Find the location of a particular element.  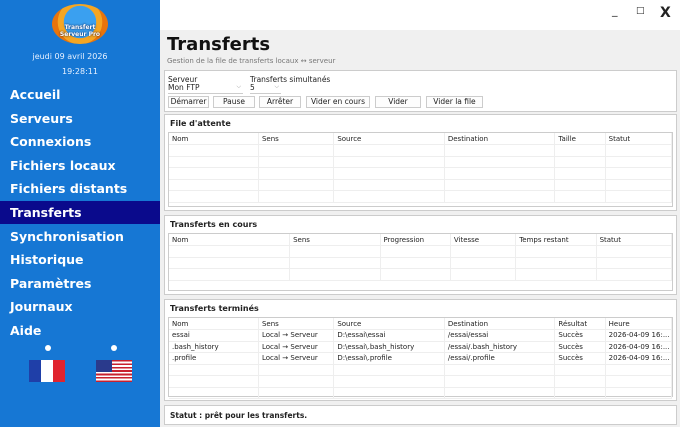

maximize-button: □ is located at coordinates (640, 11).